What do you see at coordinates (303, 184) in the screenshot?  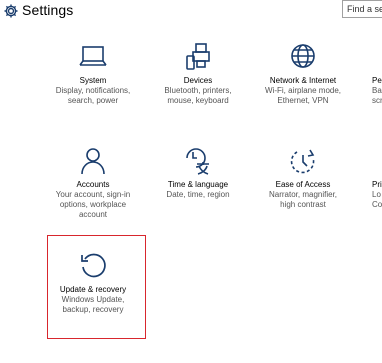 I see `tile-name: Ease of Access` at bounding box center [303, 184].